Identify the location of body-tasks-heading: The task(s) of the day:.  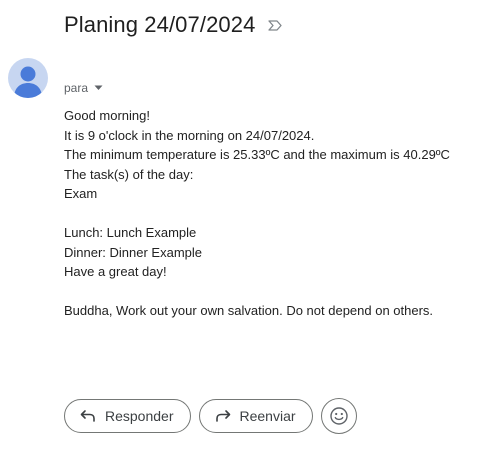
(129, 174).